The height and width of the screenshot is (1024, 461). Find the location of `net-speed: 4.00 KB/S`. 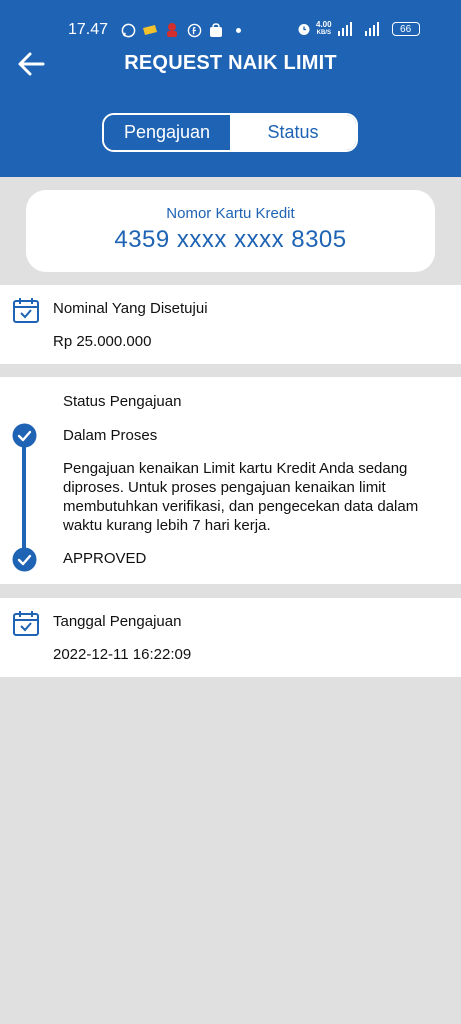

net-speed: 4.00 KB/S is located at coordinates (324, 29).